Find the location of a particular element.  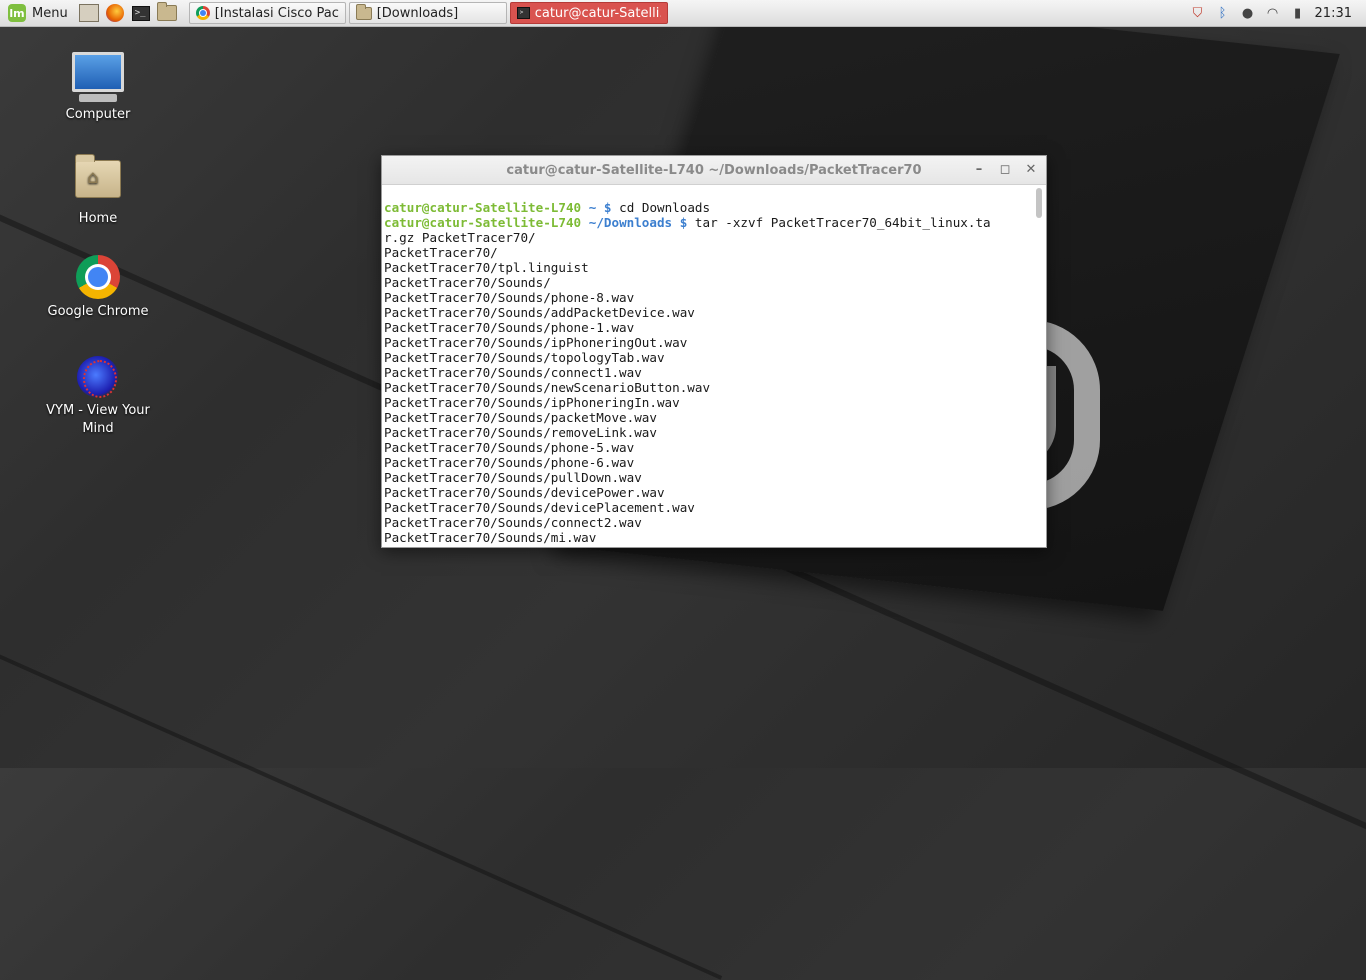

computer-icon is located at coordinates (98, 72).